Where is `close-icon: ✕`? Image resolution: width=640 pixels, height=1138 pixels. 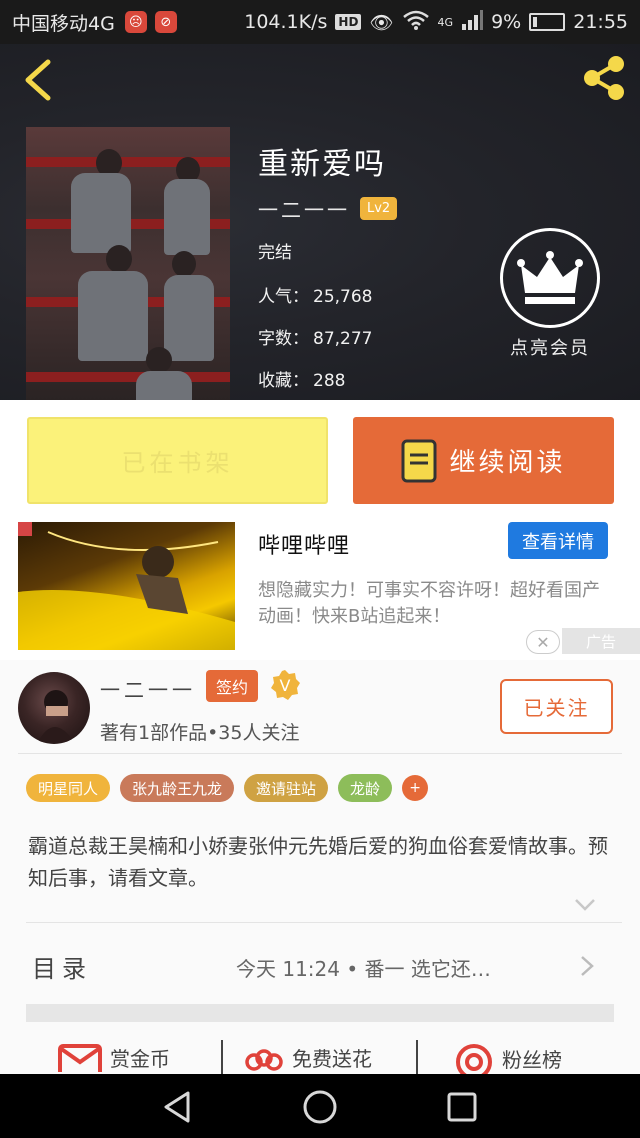 close-icon: ✕ is located at coordinates (543, 642).